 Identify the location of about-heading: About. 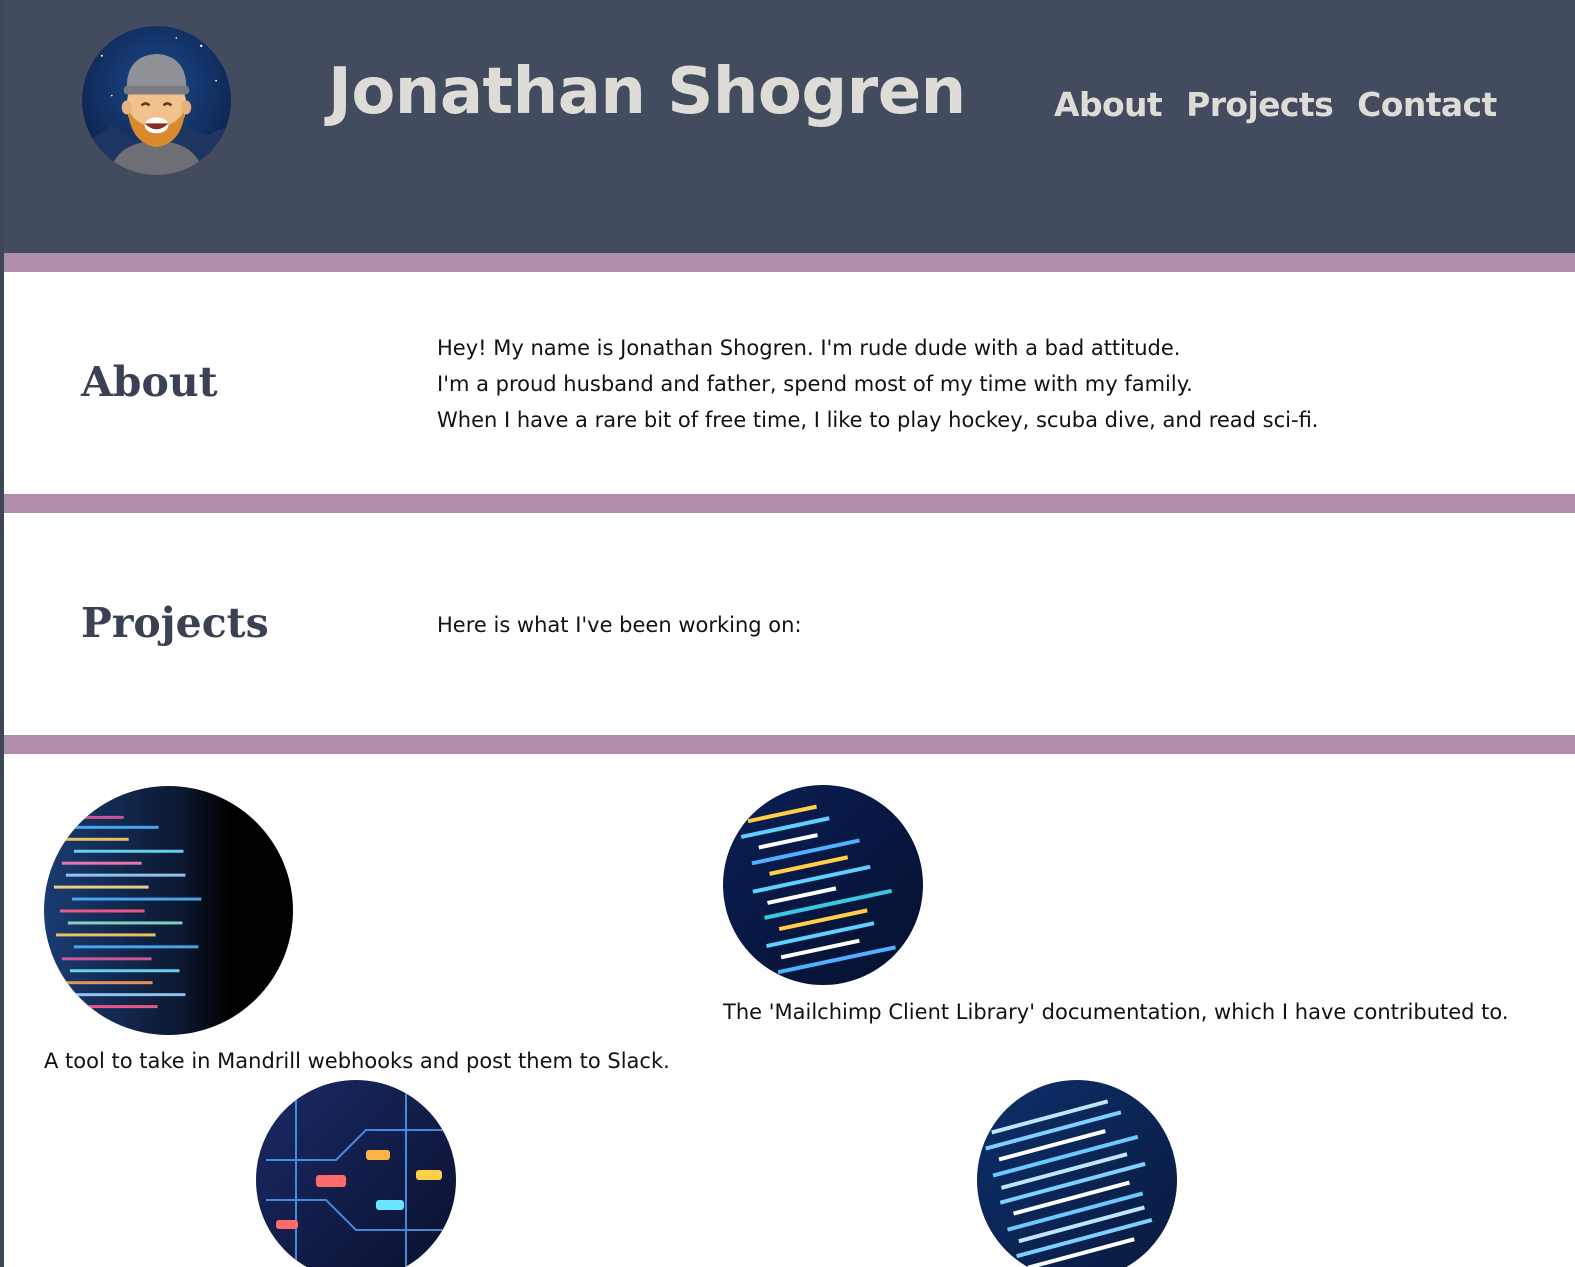
(149, 382).